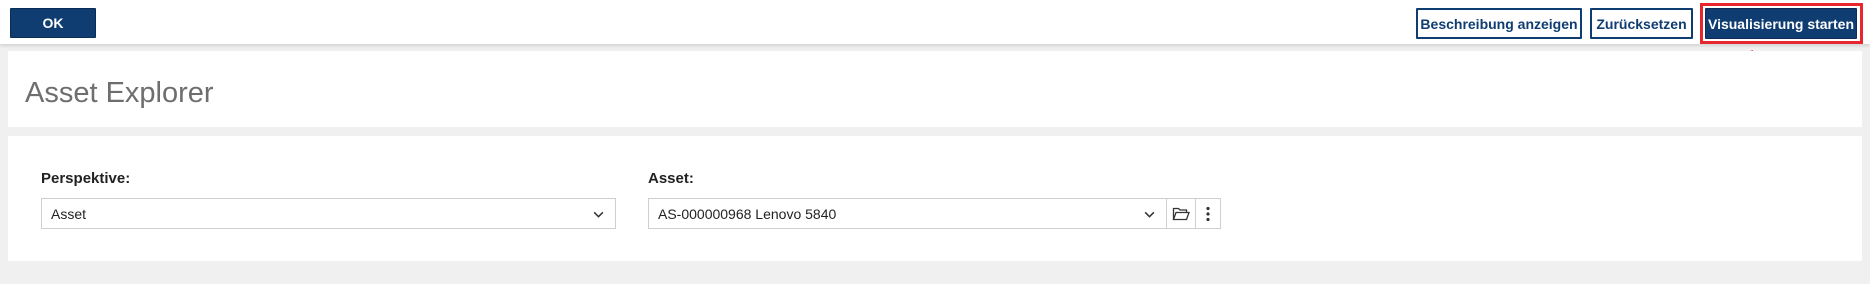  Describe the element at coordinates (1499, 23) in the screenshot. I see `show-description-button: Beschreibung anzeigen` at that location.